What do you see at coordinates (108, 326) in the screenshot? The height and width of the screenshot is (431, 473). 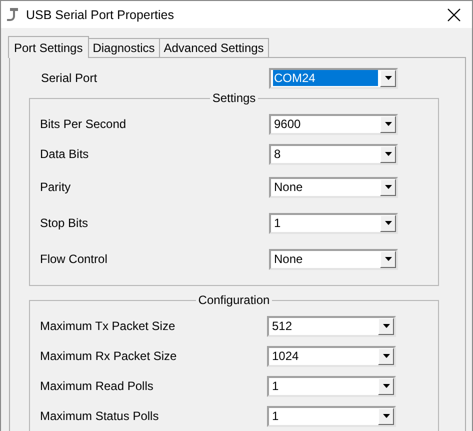 I see `field-label: Maximum Tx Packet Size` at bounding box center [108, 326].